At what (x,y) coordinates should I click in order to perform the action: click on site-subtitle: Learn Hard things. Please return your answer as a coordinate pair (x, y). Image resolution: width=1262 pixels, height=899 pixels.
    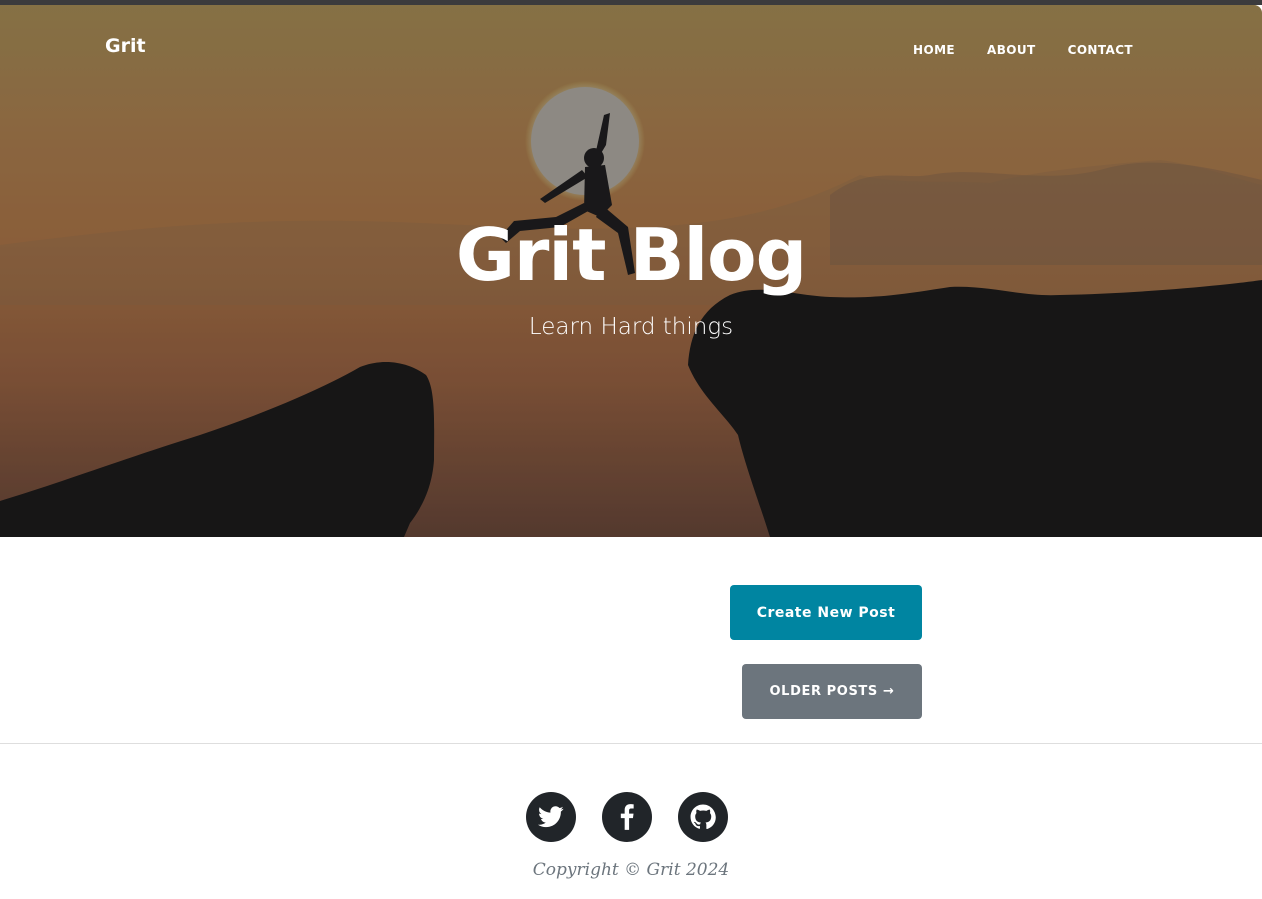
    Looking at the image, I should click on (631, 327).